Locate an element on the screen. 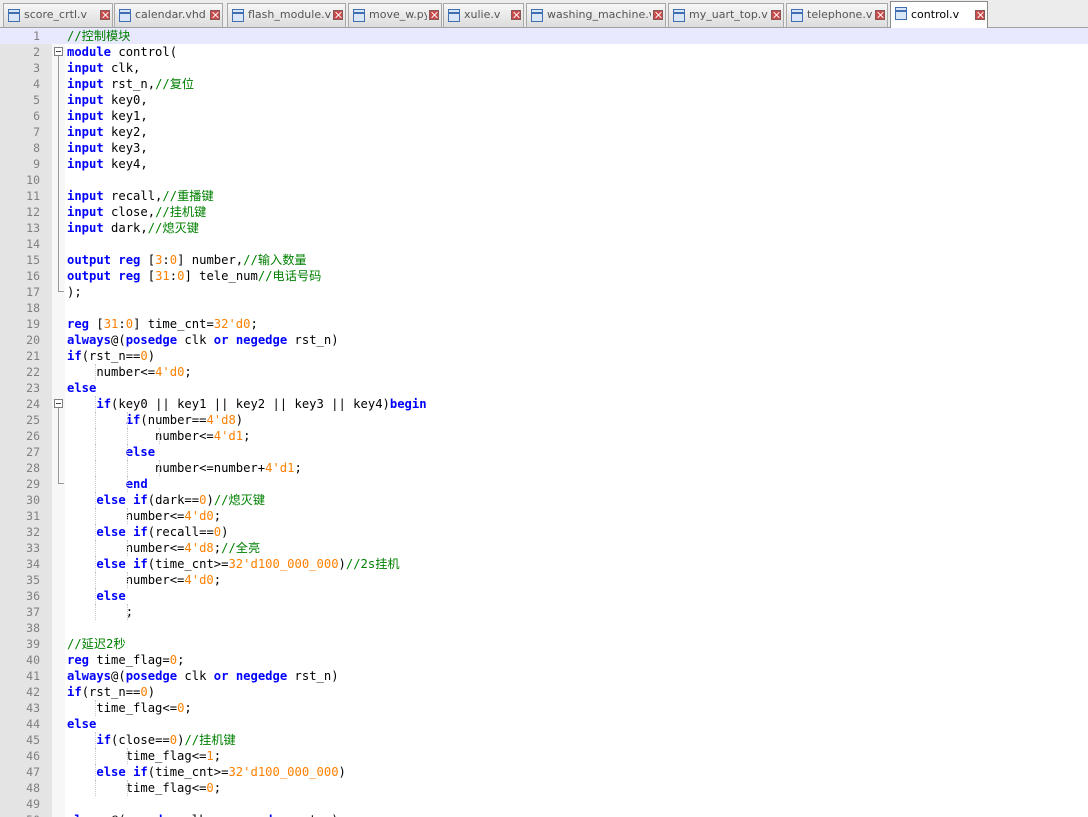  keyword-token: module is located at coordinates (89, 52).